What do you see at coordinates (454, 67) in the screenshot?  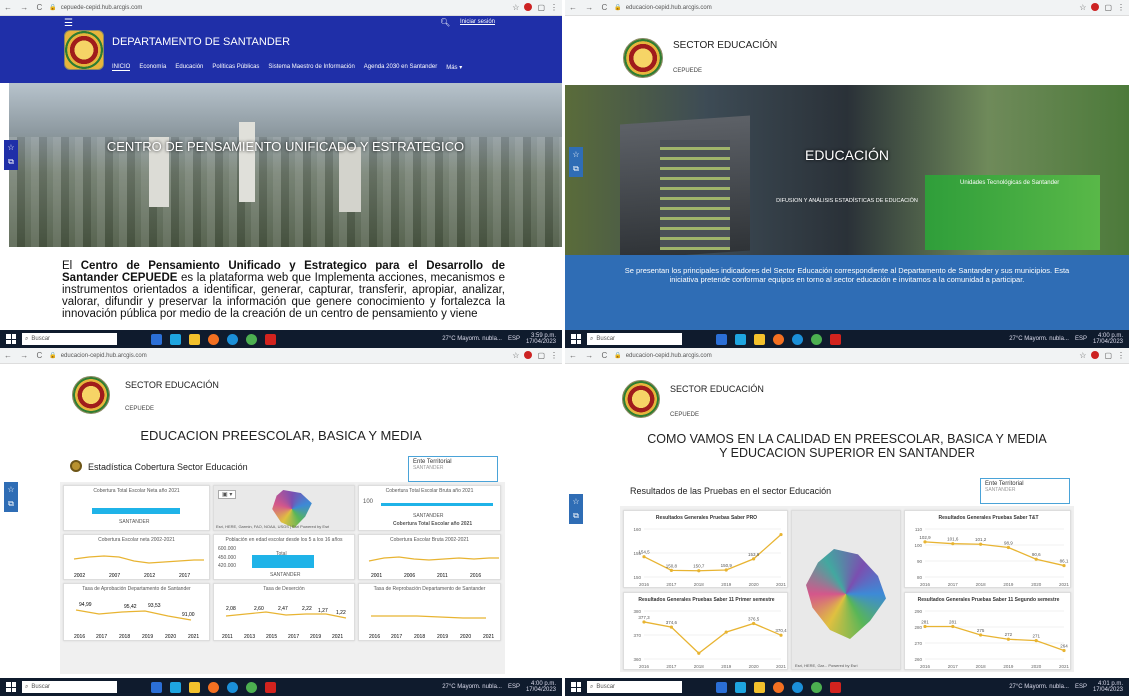 I see `nav-item: Más ▾` at bounding box center [454, 67].